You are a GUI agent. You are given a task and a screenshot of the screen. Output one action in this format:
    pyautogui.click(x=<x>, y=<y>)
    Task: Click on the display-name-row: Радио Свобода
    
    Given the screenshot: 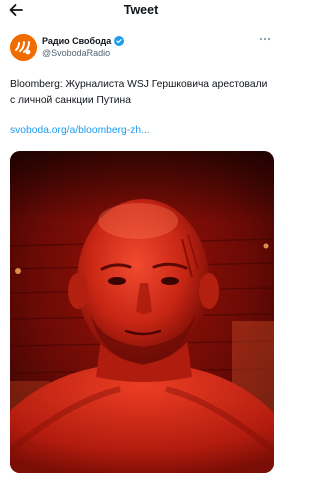 What is the action you would take?
    pyautogui.click(x=83, y=41)
    